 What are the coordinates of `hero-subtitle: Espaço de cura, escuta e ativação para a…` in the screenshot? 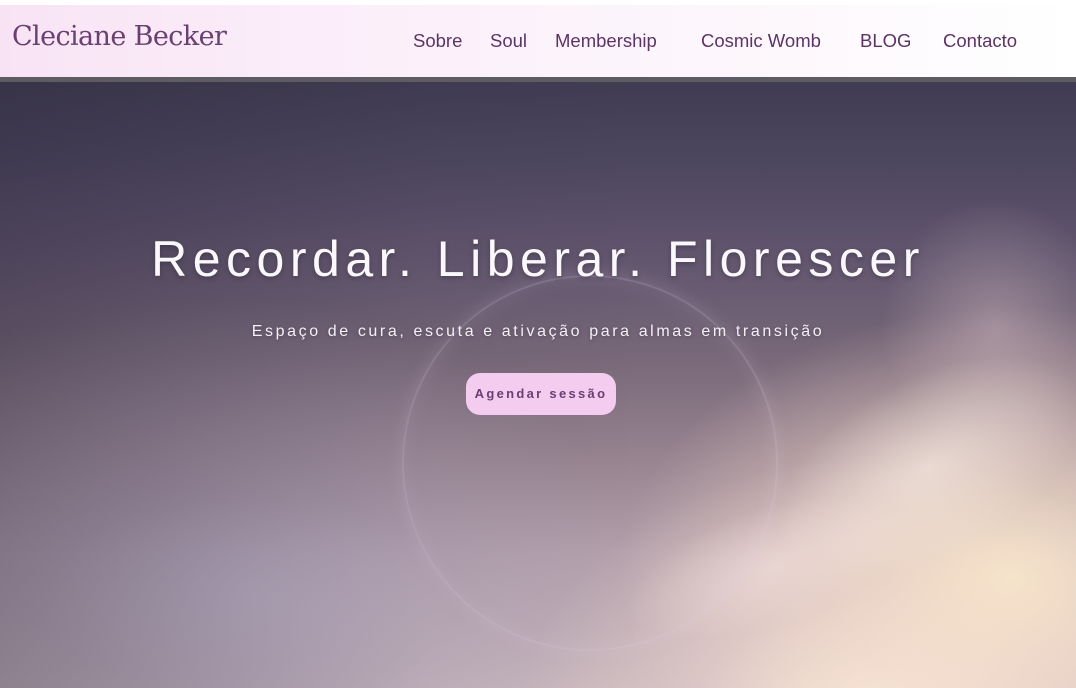 It's located at (538, 331).